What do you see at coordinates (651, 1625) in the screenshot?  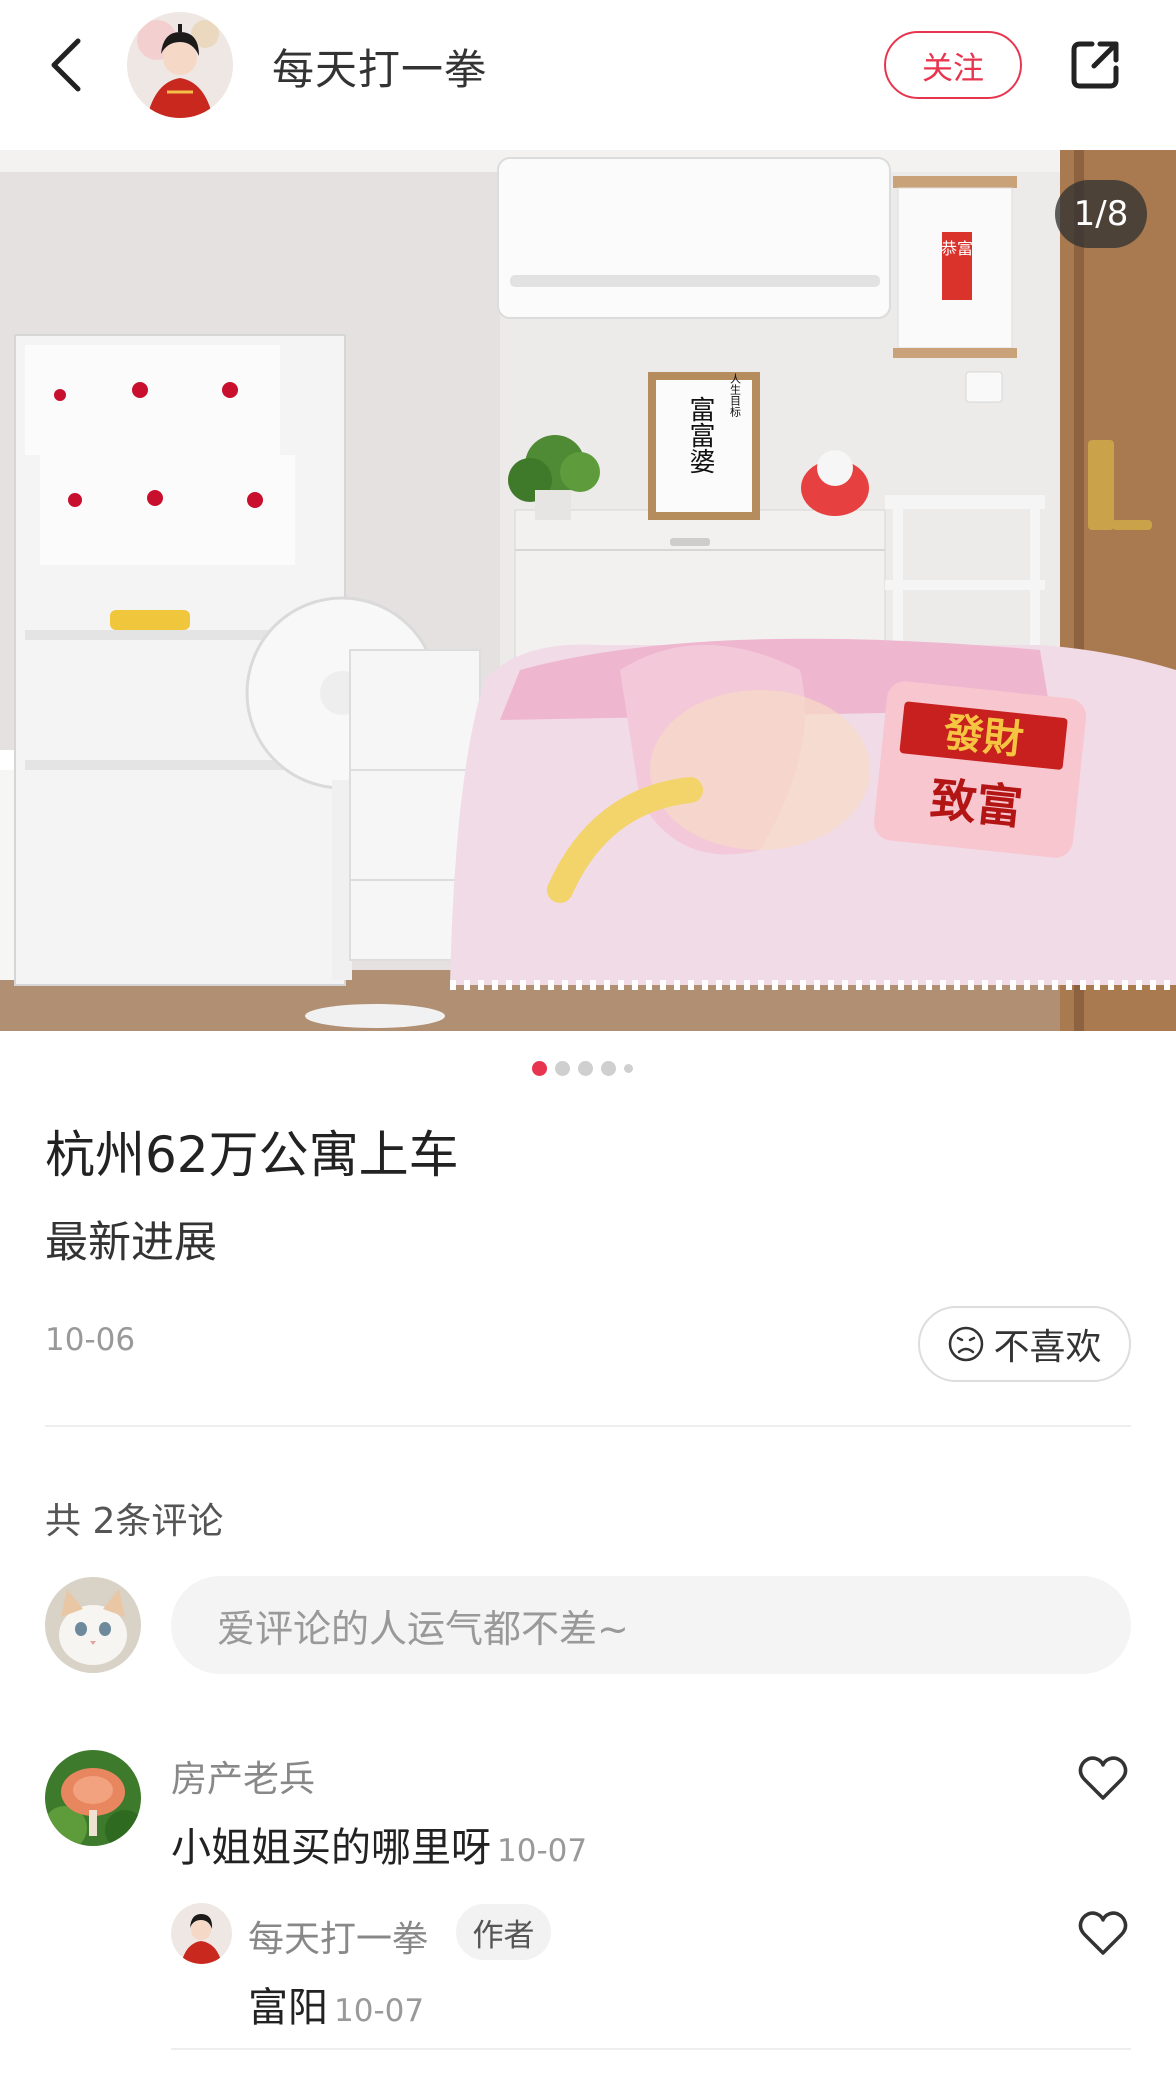 I see `comment-input: 爱评论的人运气都不差~` at bounding box center [651, 1625].